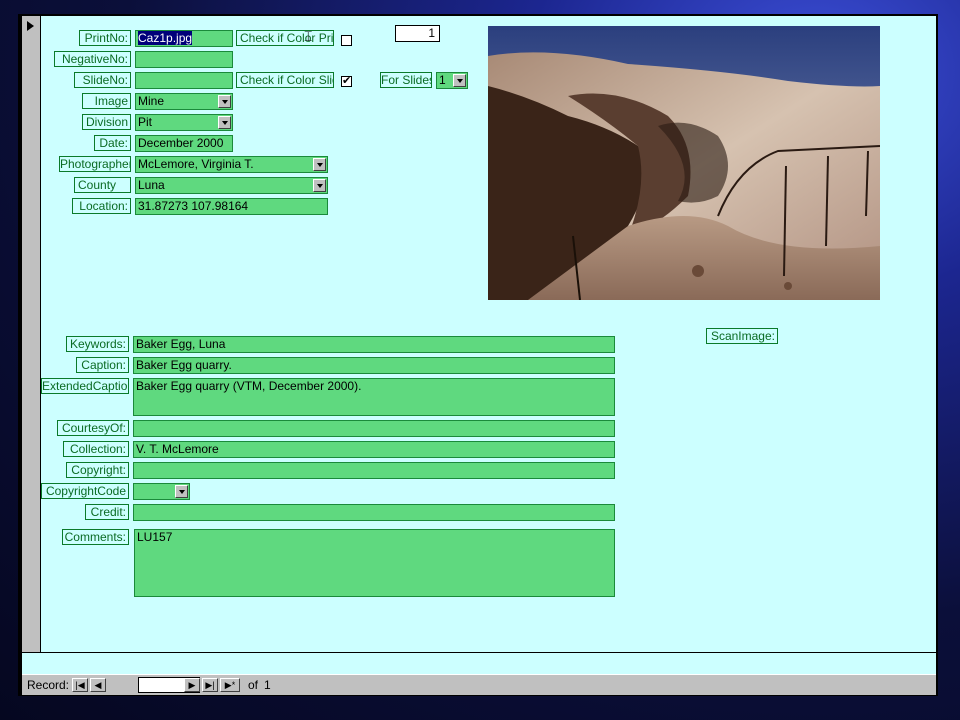 The image size is (960, 720). Describe the element at coordinates (151, 101) in the screenshot. I see `image-value: Mine` at that location.